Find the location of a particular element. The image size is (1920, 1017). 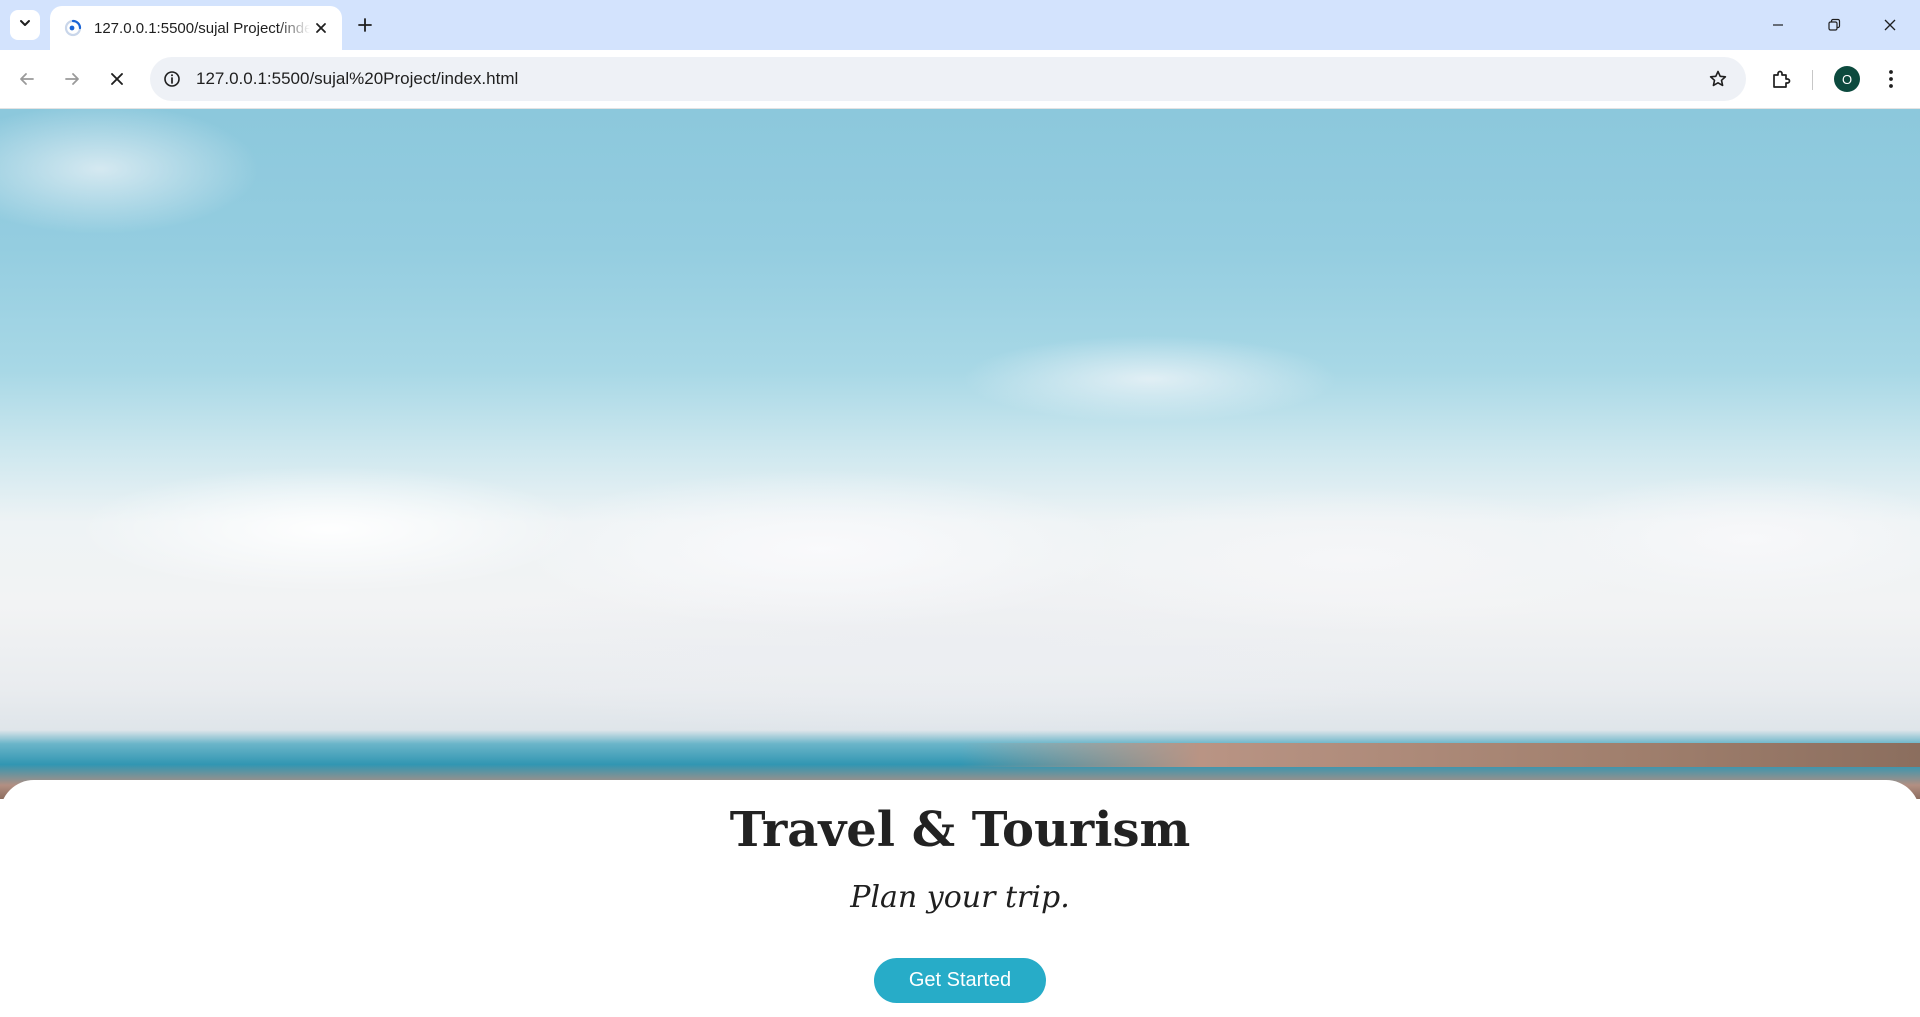

toolbar-divider is located at coordinates (1812, 80).